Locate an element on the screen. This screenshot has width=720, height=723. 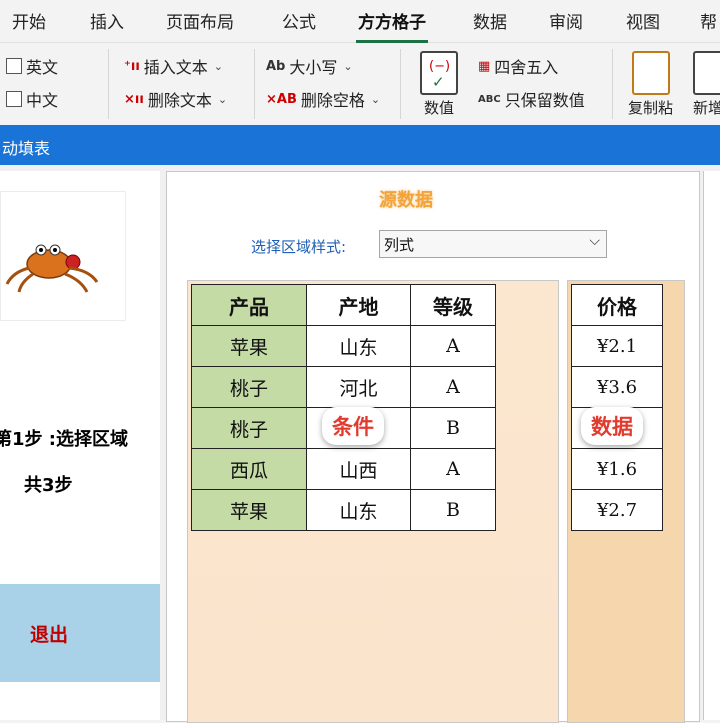
table-cell: ¥3.6 is located at coordinates (617, 387).